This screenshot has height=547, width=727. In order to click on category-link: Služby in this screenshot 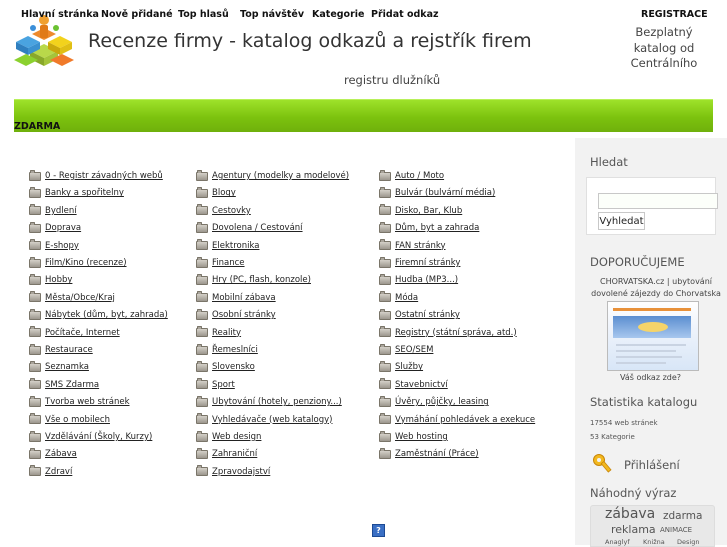, I will do `click(401, 366)`.